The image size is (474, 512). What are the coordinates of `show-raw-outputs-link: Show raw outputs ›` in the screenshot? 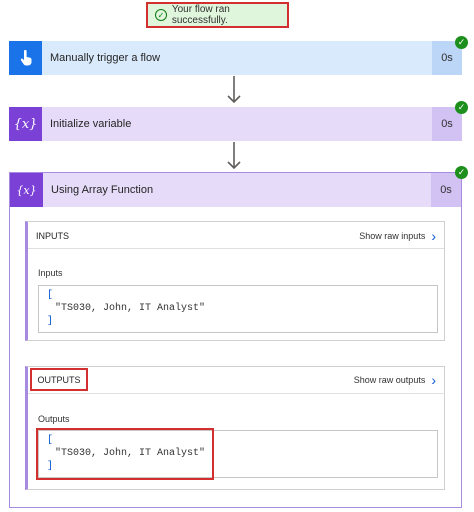 It's located at (395, 380).